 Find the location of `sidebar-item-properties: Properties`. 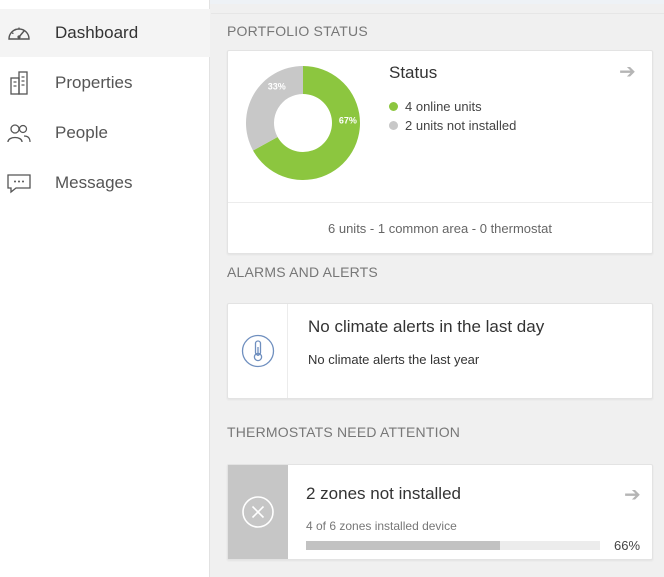

sidebar-item-properties: Properties is located at coordinates (105, 83).